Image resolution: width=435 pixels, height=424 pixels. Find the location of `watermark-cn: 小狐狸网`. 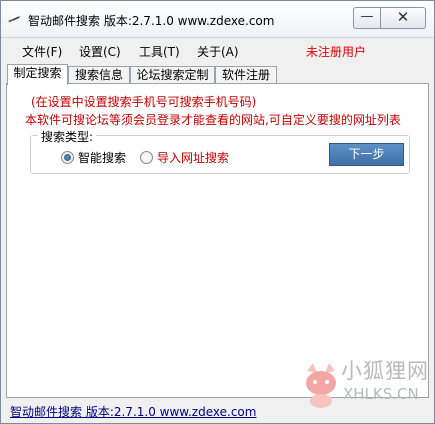

watermark-cn: 小狐狸网 is located at coordinates (385, 371).